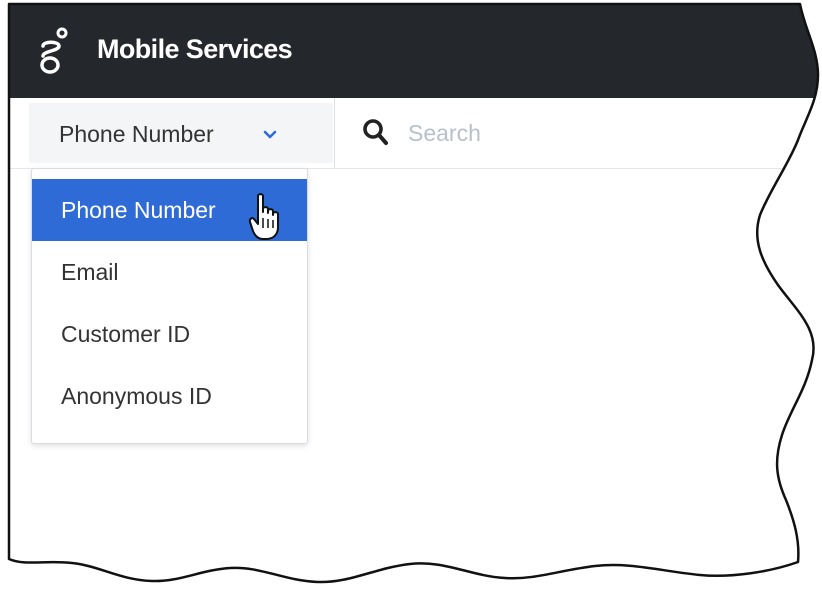  What do you see at coordinates (375, 132) in the screenshot?
I see `search-icon` at bounding box center [375, 132].